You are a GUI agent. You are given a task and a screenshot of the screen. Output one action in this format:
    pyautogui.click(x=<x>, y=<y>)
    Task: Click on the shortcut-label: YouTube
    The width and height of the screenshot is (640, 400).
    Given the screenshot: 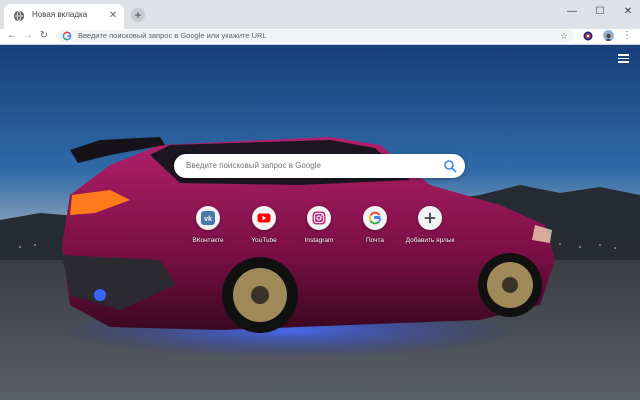 What is the action you would take?
    pyautogui.click(x=264, y=240)
    